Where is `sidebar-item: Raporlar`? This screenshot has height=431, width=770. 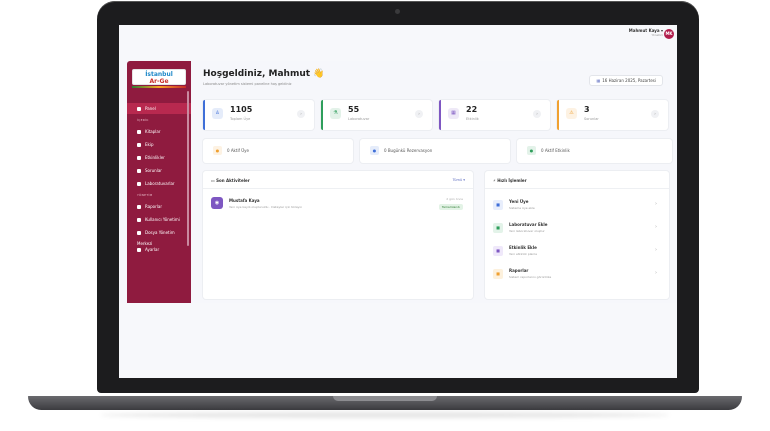 sidebar-item: Raporlar is located at coordinates (159, 206).